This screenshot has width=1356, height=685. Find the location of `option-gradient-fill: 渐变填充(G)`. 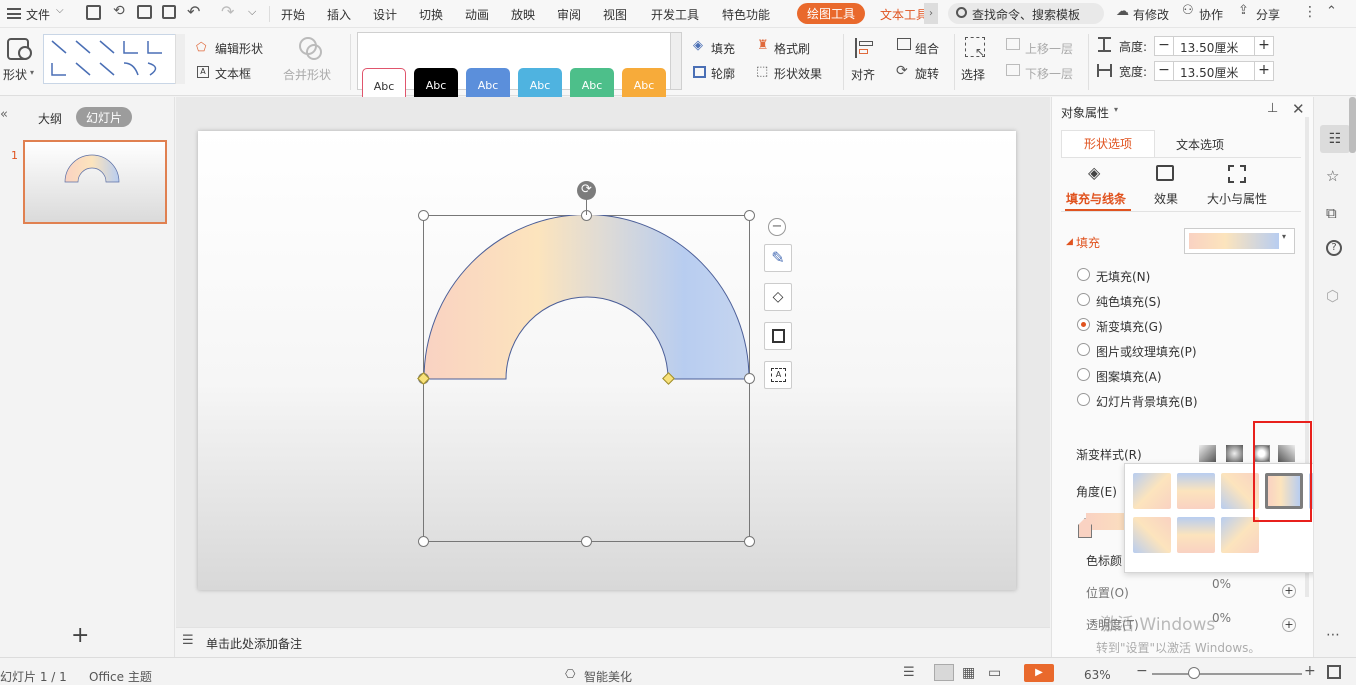

option-gradient-fill: 渐变填充(G) is located at coordinates (1129, 326).